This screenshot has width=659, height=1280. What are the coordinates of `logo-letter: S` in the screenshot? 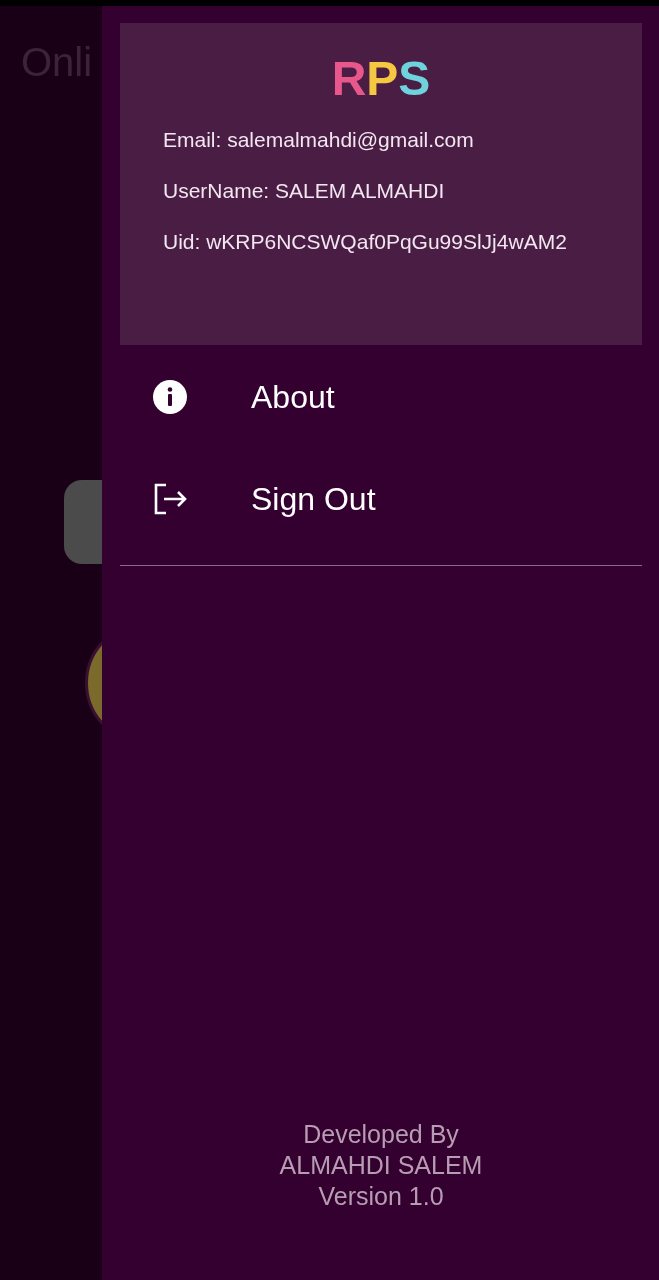 It's located at (414, 79).